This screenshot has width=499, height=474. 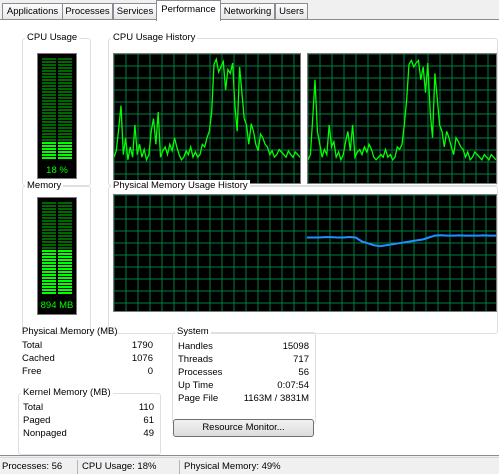 I want to click on system-pagefile-row: Page File 1163M / 3831M, so click(x=243, y=399).